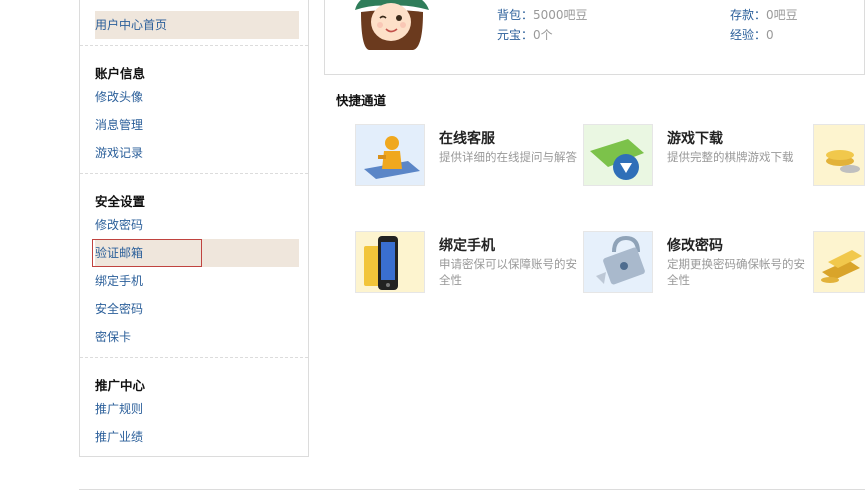 The image size is (865, 491). What do you see at coordinates (695, 246) in the screenshot?
I see `tile-title: 修改密码` at bounding box center [695, 246].